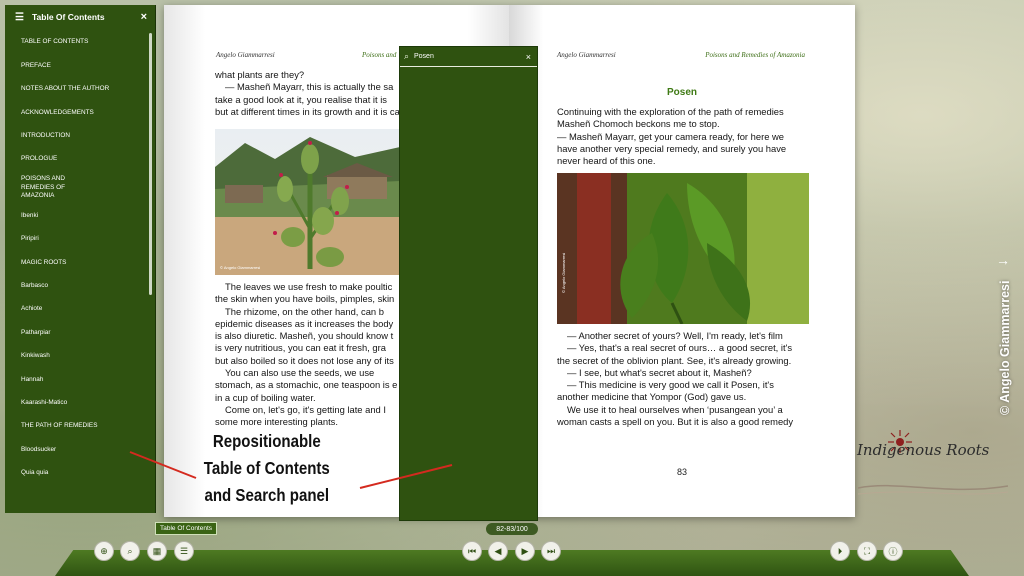  Describe the element at coordinates (80, 262) in the screenshot. I see `toc-item: MAGIC ROOTS` at that location.